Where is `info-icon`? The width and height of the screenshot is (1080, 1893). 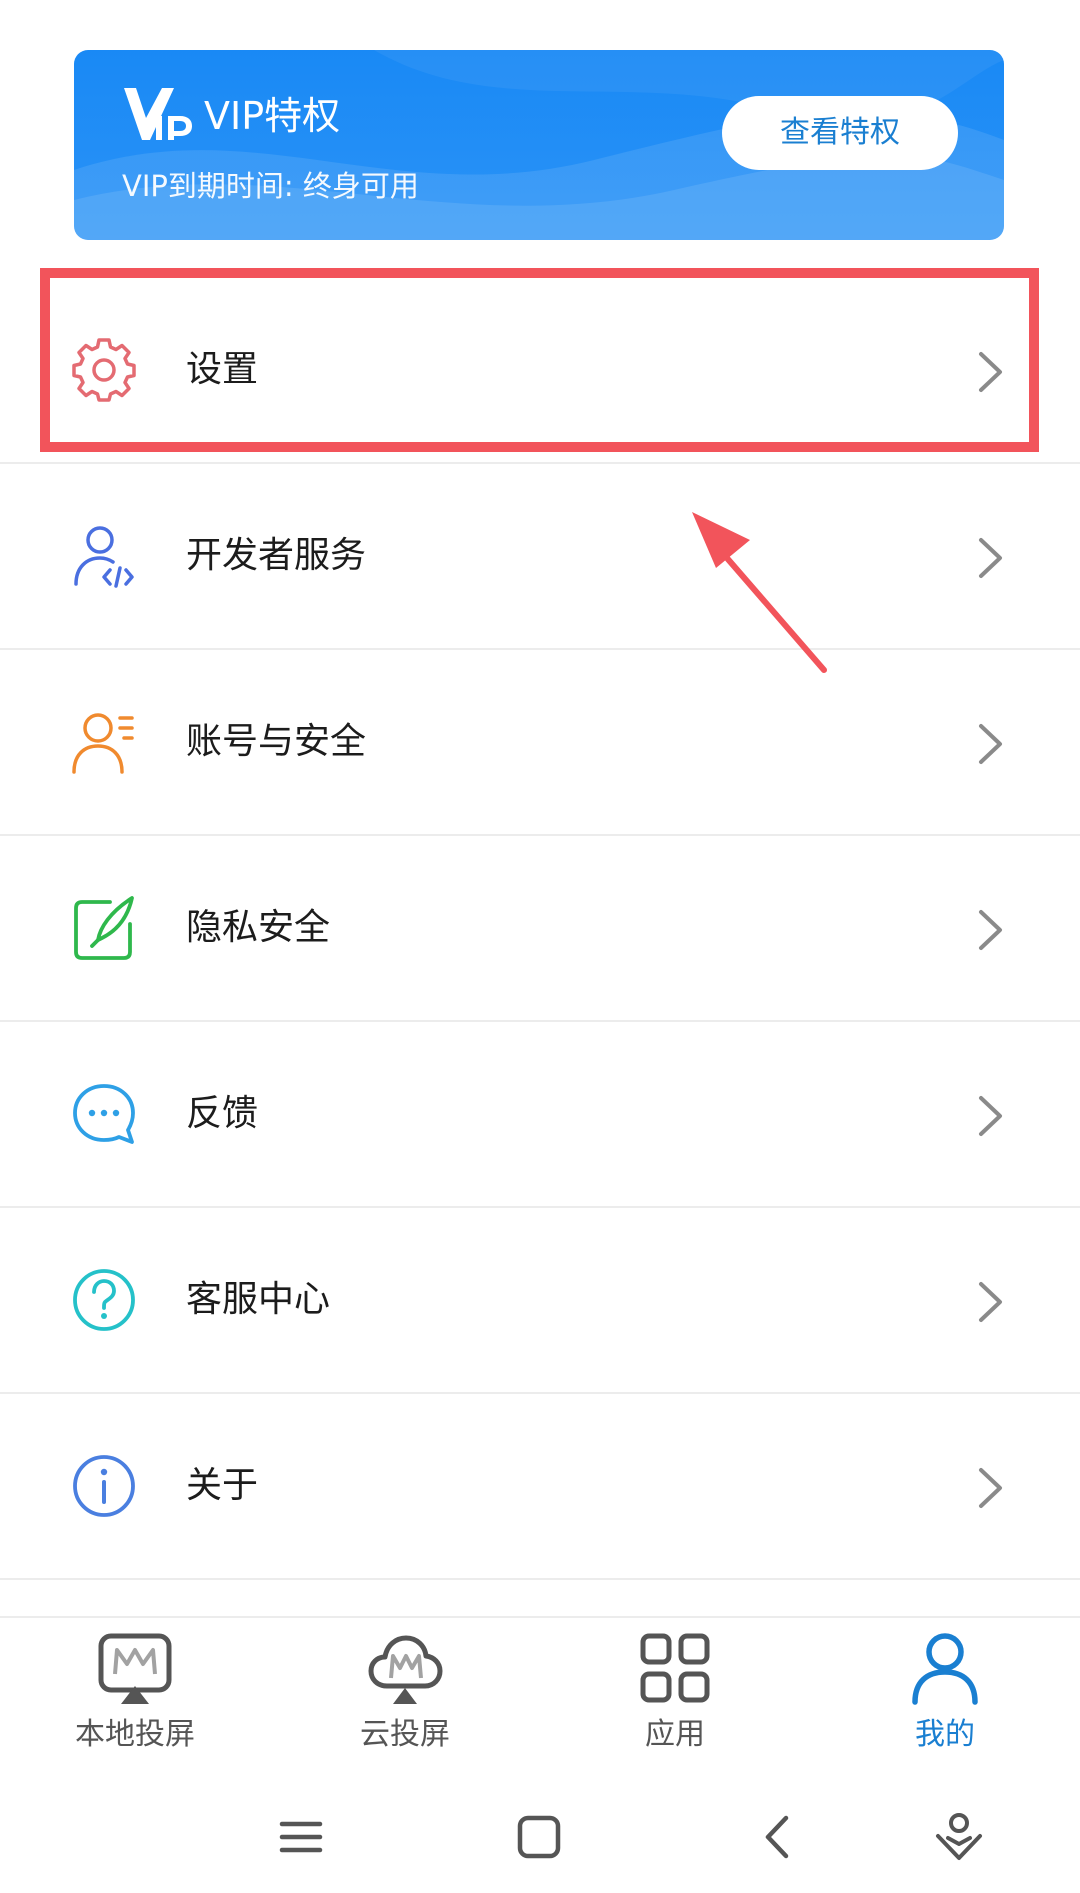 info-icon is located at coordinates (104, 1486).